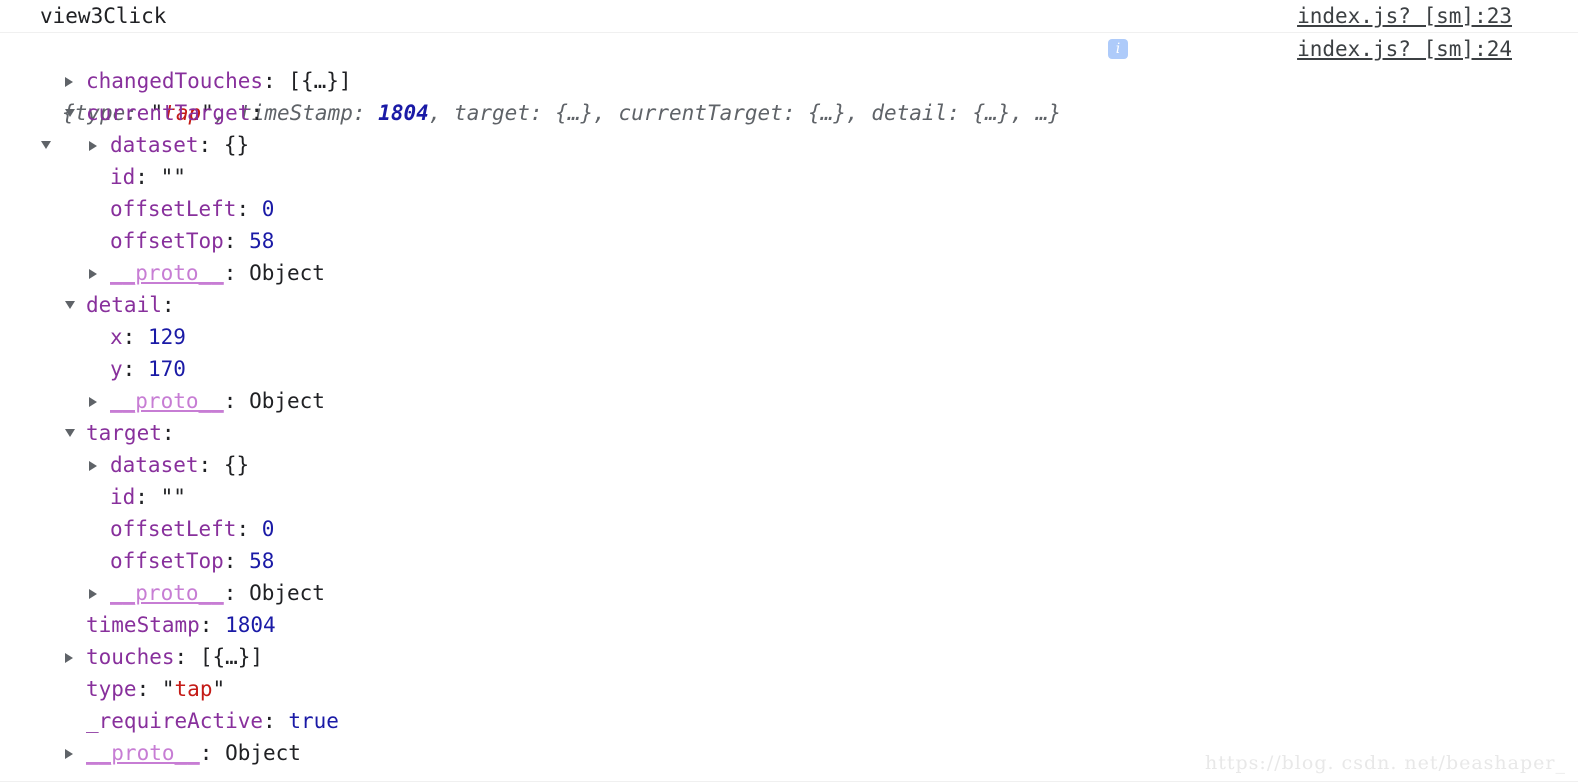 The width and height of the screenshot is (1578, 782). Describe the element at coordinates (193, 689) in the screenshot. I see `property-value: tap` at that location.